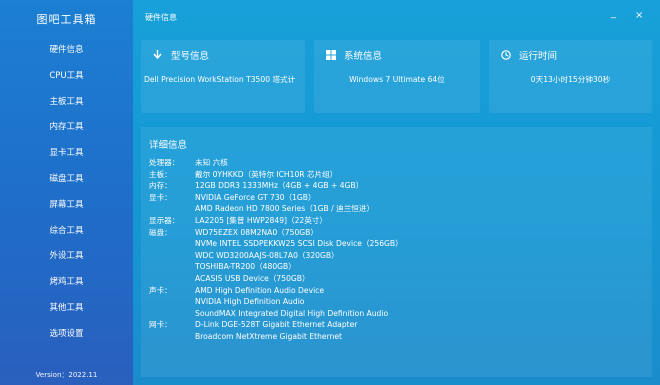 The image size is (660, 385). What do you see at coordinates (168, 145) in the screenshot?
I see `detail-title: 详细信息` at bounding box center [168, 145].